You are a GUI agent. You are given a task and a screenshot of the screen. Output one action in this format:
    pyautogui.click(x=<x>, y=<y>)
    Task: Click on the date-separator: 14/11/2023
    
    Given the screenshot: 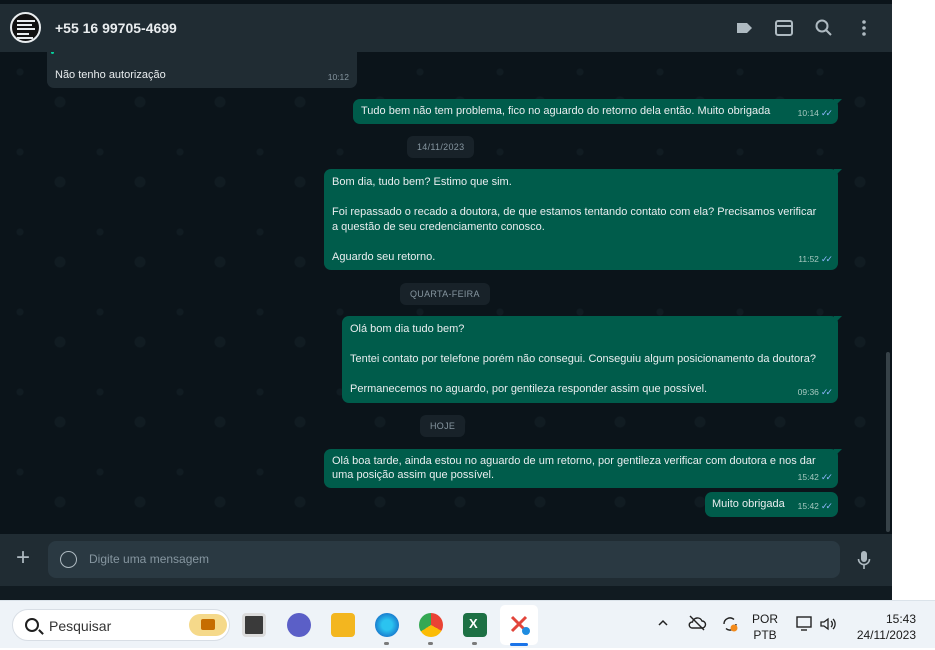 What is the action you would take?
    pyautogui.click(x=441, y=147)
    